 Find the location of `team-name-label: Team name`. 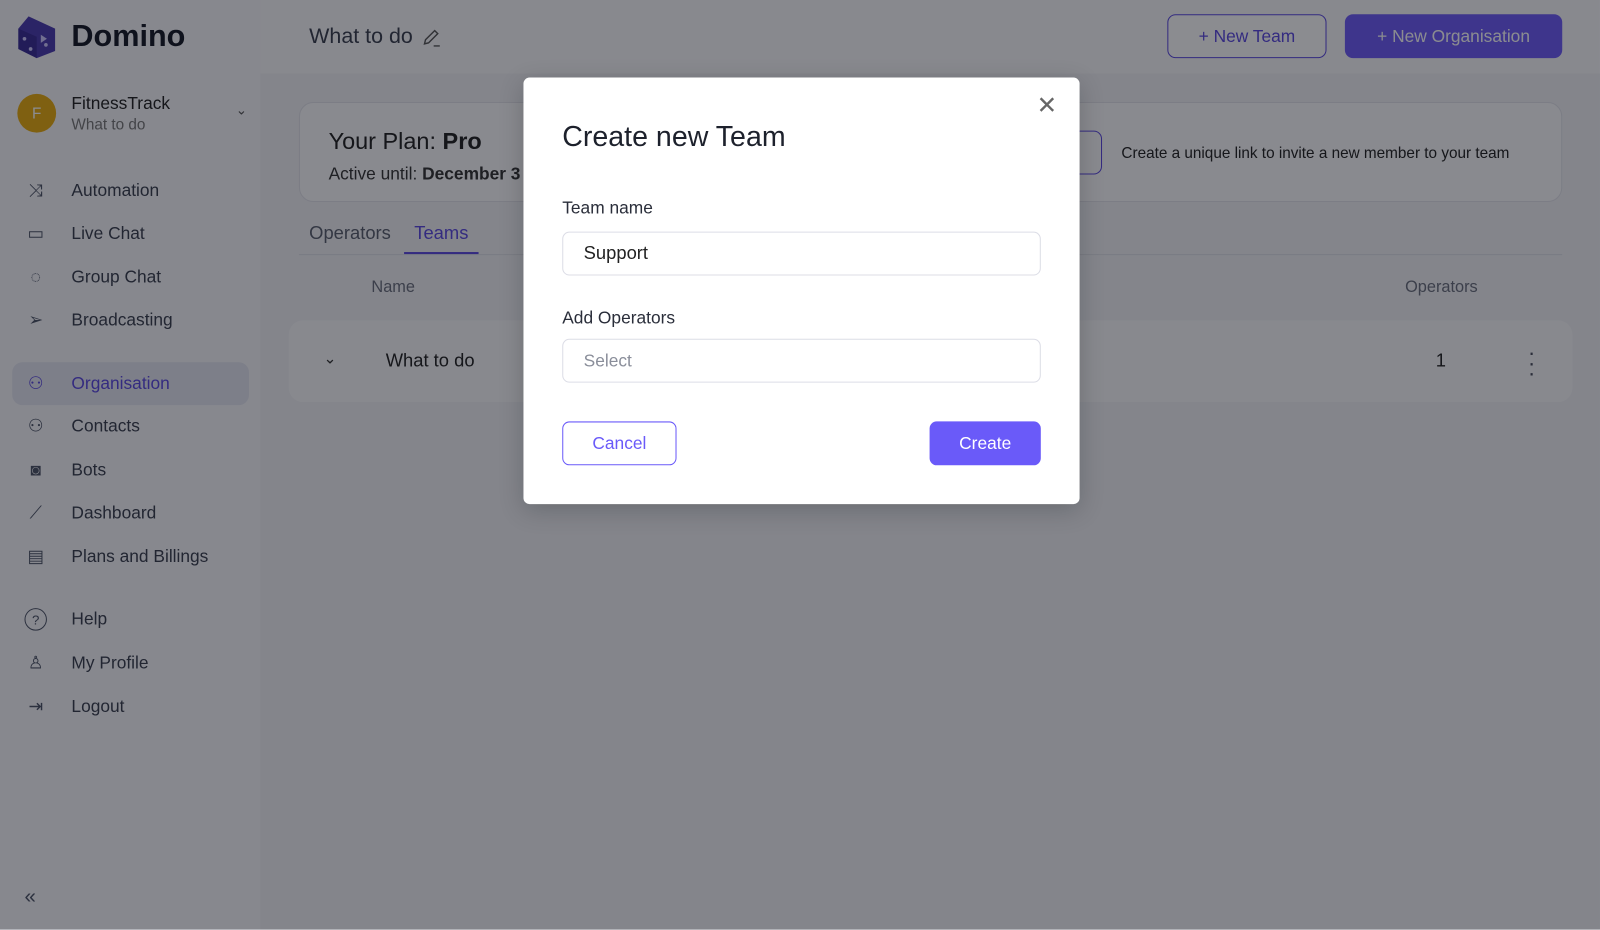

team-name-label: Team name is located at coordinates (607, 207).